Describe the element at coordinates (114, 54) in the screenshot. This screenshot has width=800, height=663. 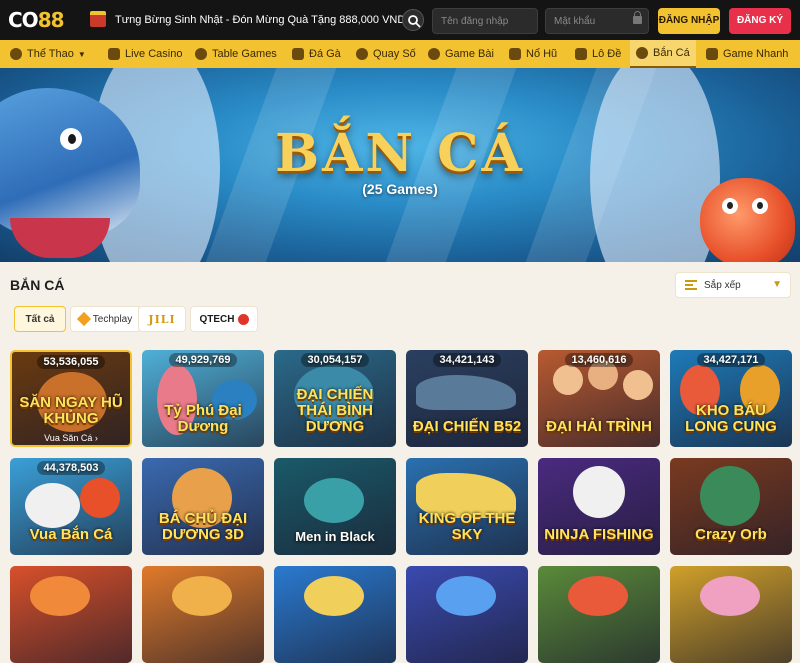
I see `cards-icon` at that location.